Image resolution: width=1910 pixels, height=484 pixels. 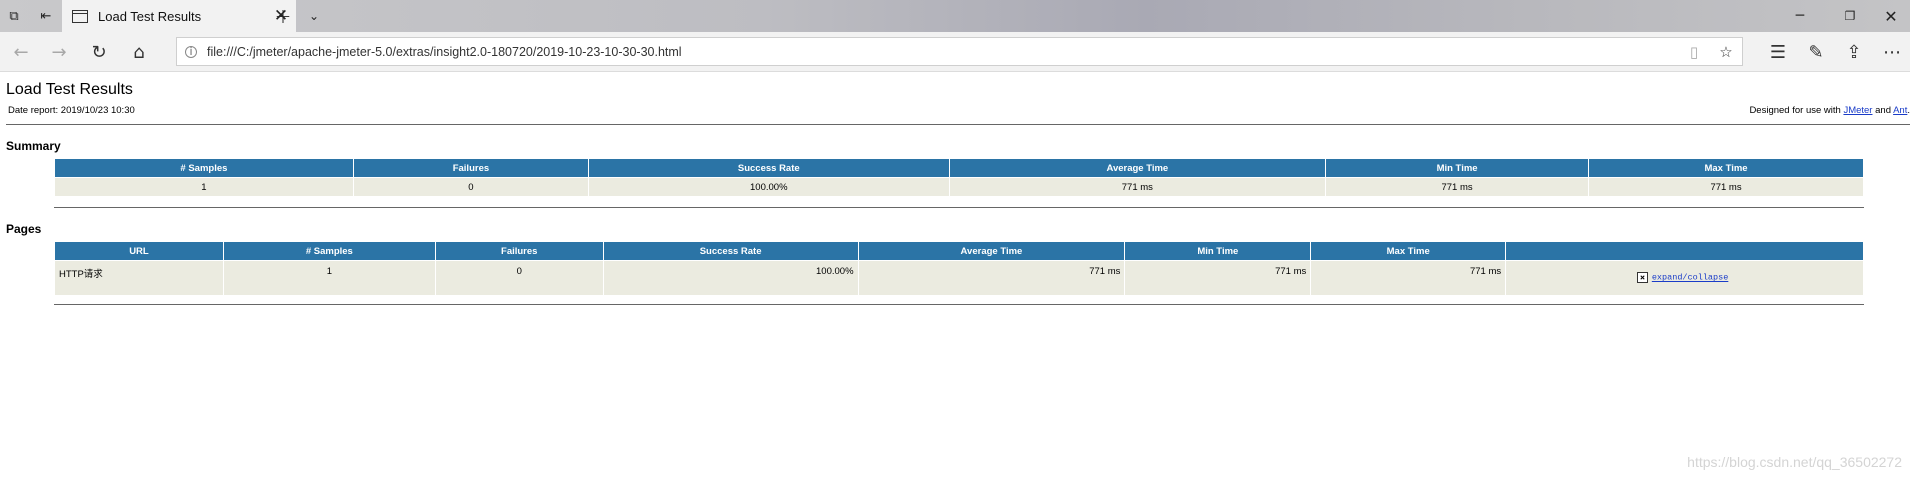 What do you see at coordinates (1408, 251) in the screenshot?
I see `pages-col-max-time: Max Time` at bounding box center [1408, 251].